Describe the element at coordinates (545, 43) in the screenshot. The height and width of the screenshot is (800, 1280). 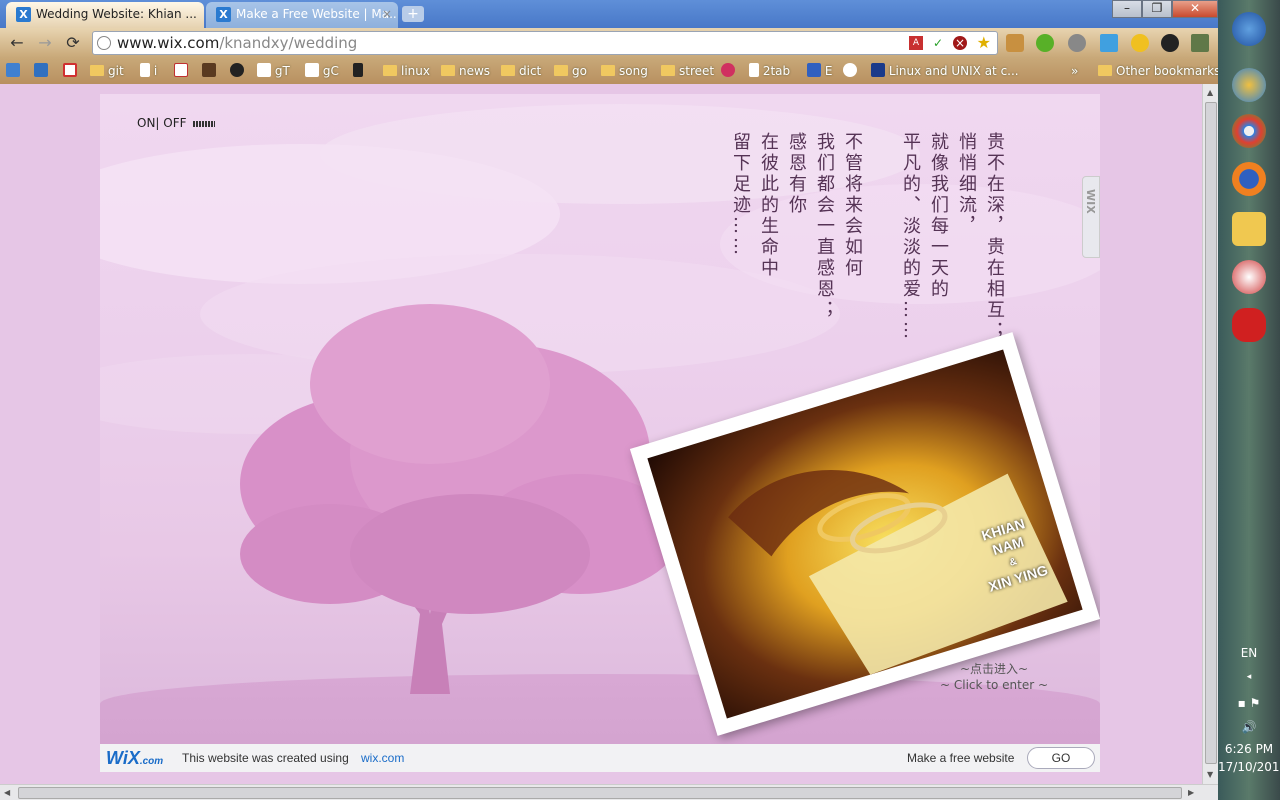
I see `address-bar: www.wix.com/knandxy/wedding A ✓ × ★` at that location.